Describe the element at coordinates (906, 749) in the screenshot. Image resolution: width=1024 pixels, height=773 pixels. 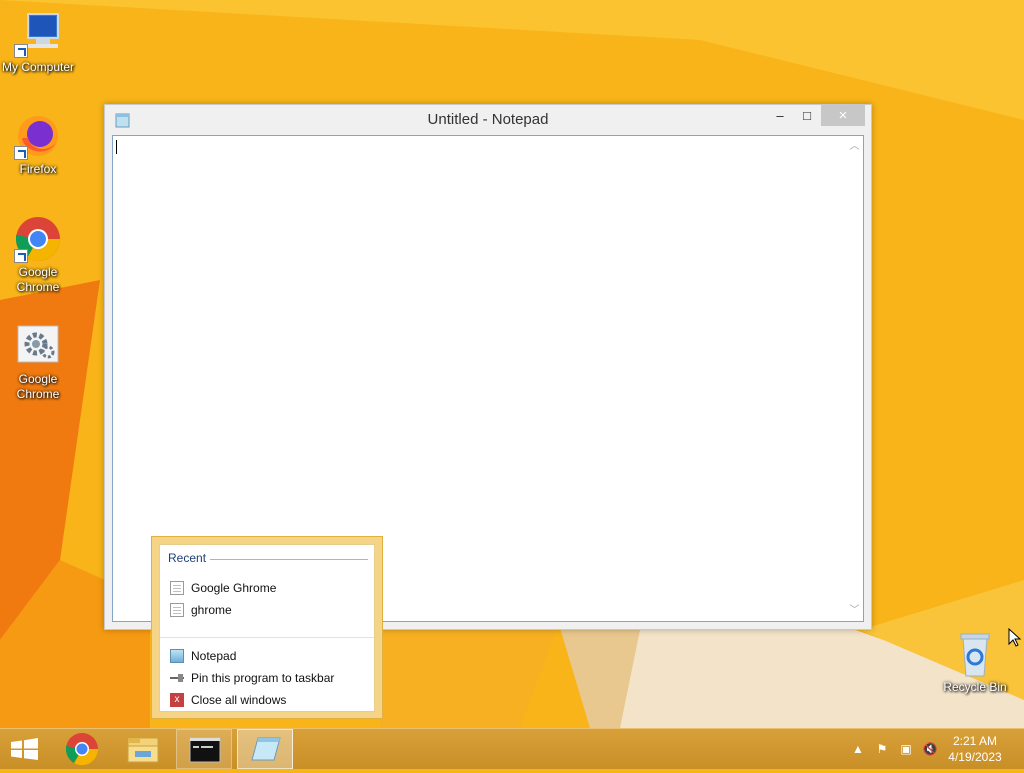
I see `network-icon: ▣` at that location.